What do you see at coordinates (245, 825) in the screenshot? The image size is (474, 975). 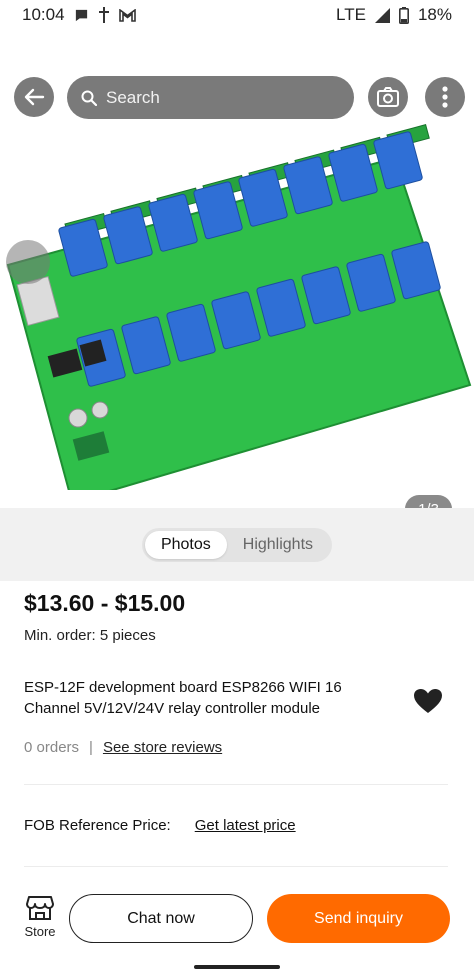 I see `get-latest-price-link: Get latest price` at bounding box center [245, 825].